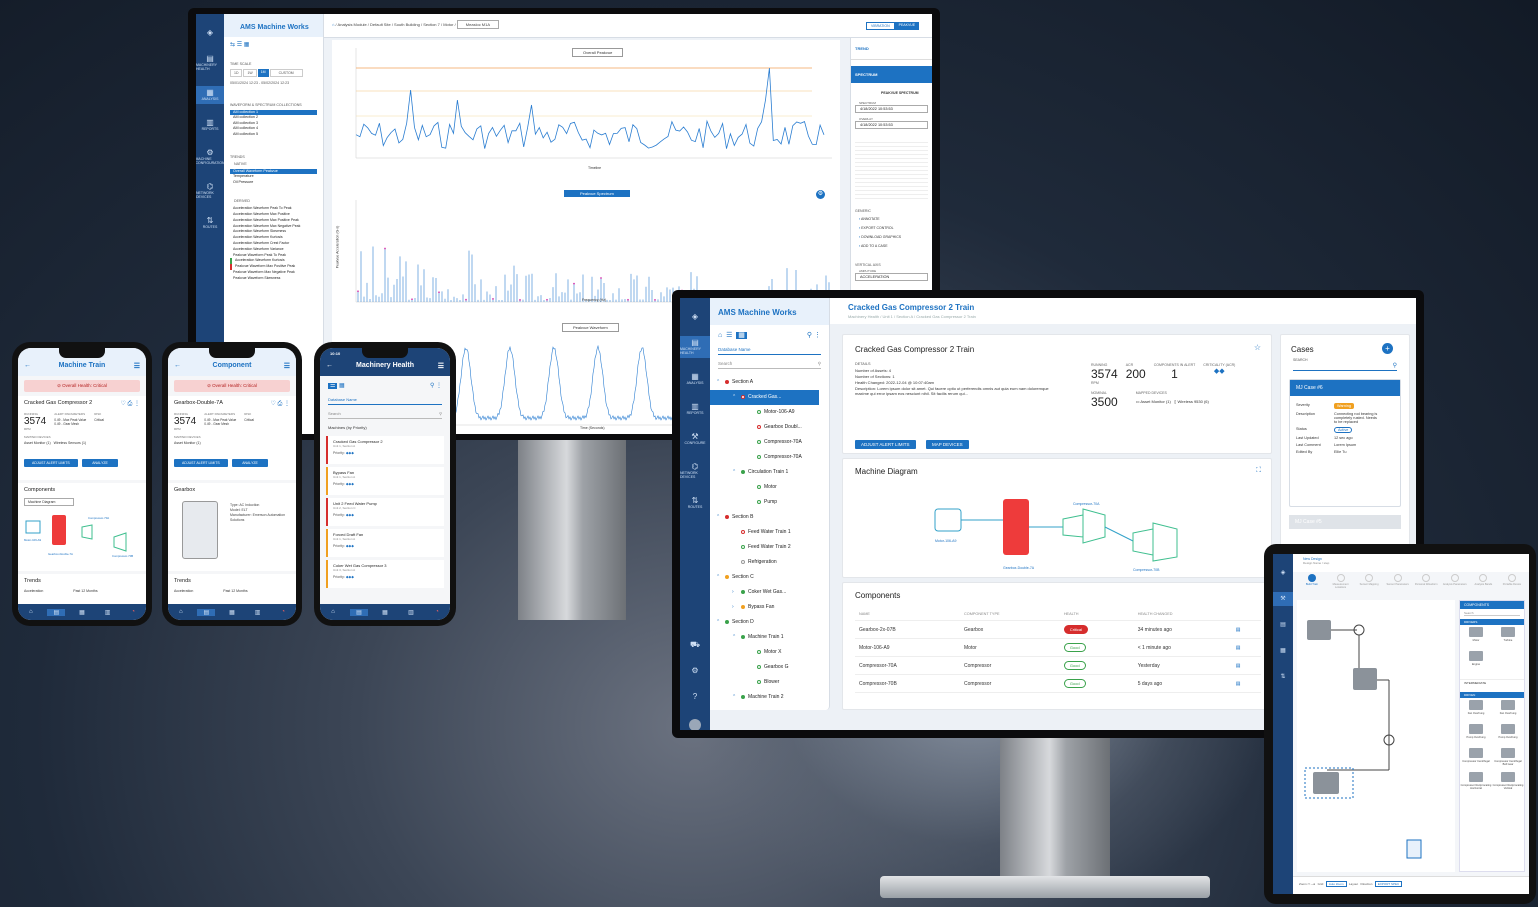 This screenshot has height=907, width=1538. What do you see at coordinates (1283, 599) in the screenshot?
I see `nav-build: ⚒` at bounding box center [1283, 599].